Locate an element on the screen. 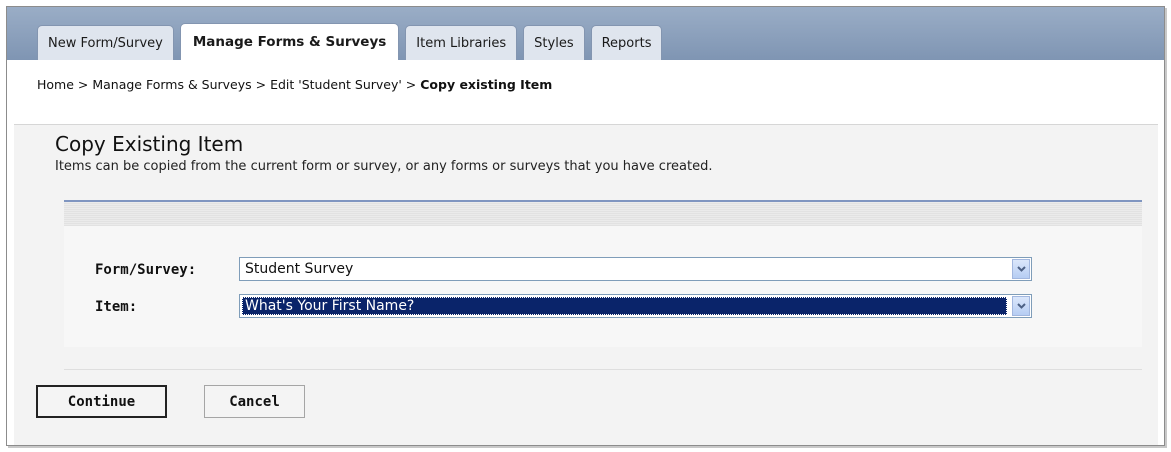 The height and width of the screenshot is (452, 1171). form-survey-label: Form/Survey: is located at coordinates (146, 270).